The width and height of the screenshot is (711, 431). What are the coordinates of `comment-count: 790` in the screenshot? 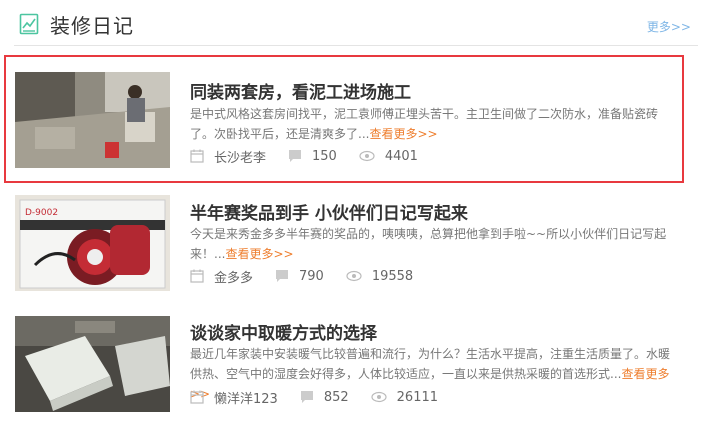 It's located at (311, 276).